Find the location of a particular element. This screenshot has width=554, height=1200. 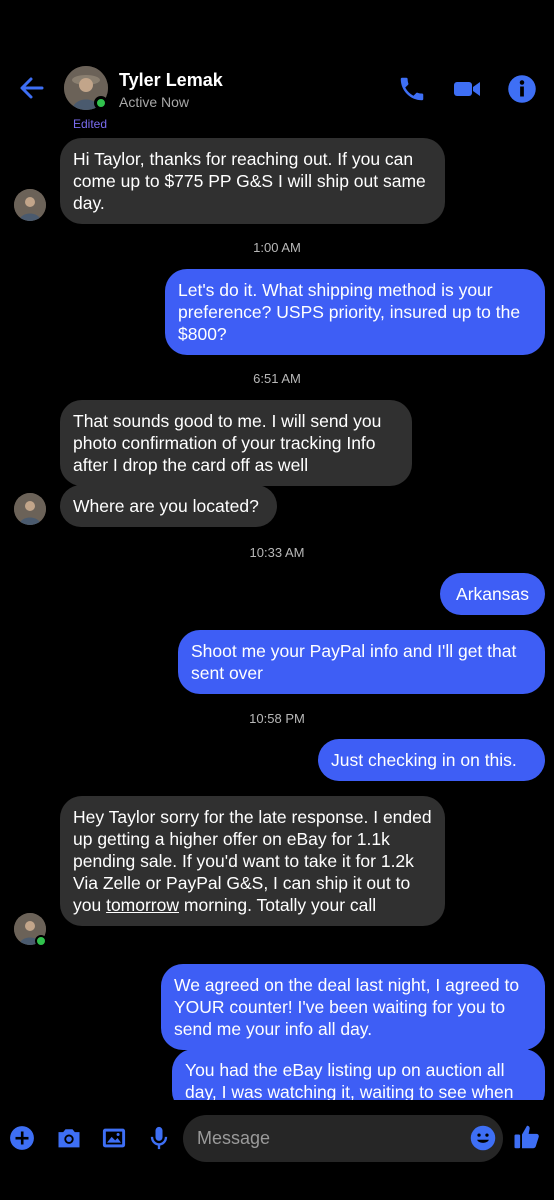

contact-status: Active Now is located at coordinates (154, 102).